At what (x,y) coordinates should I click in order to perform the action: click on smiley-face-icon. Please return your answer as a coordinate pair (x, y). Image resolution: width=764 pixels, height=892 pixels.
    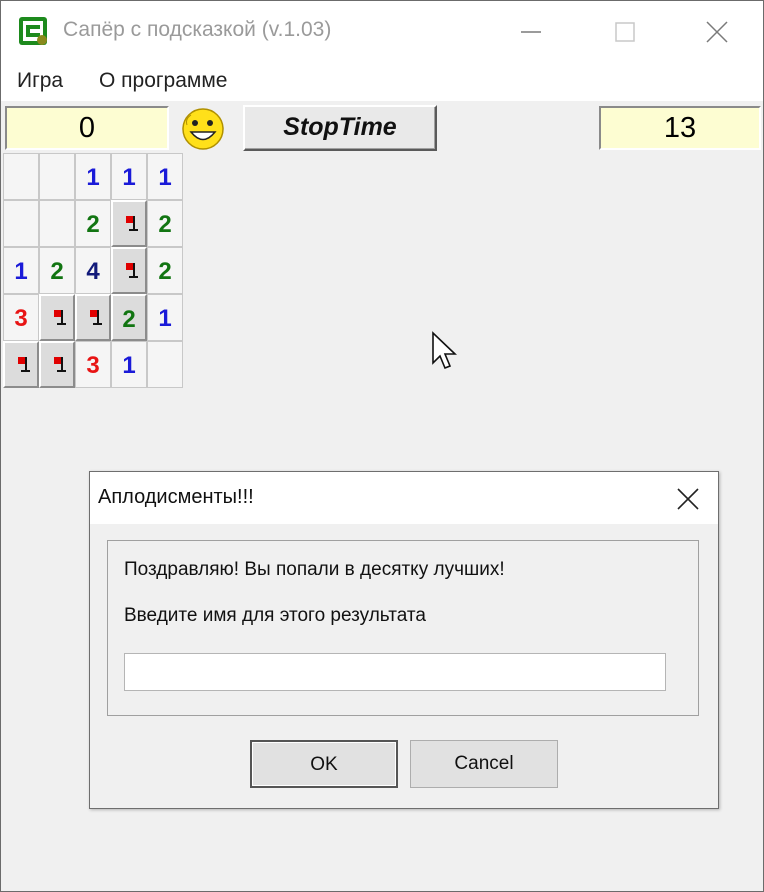
    Looking at the image, I should click on (203, 129).